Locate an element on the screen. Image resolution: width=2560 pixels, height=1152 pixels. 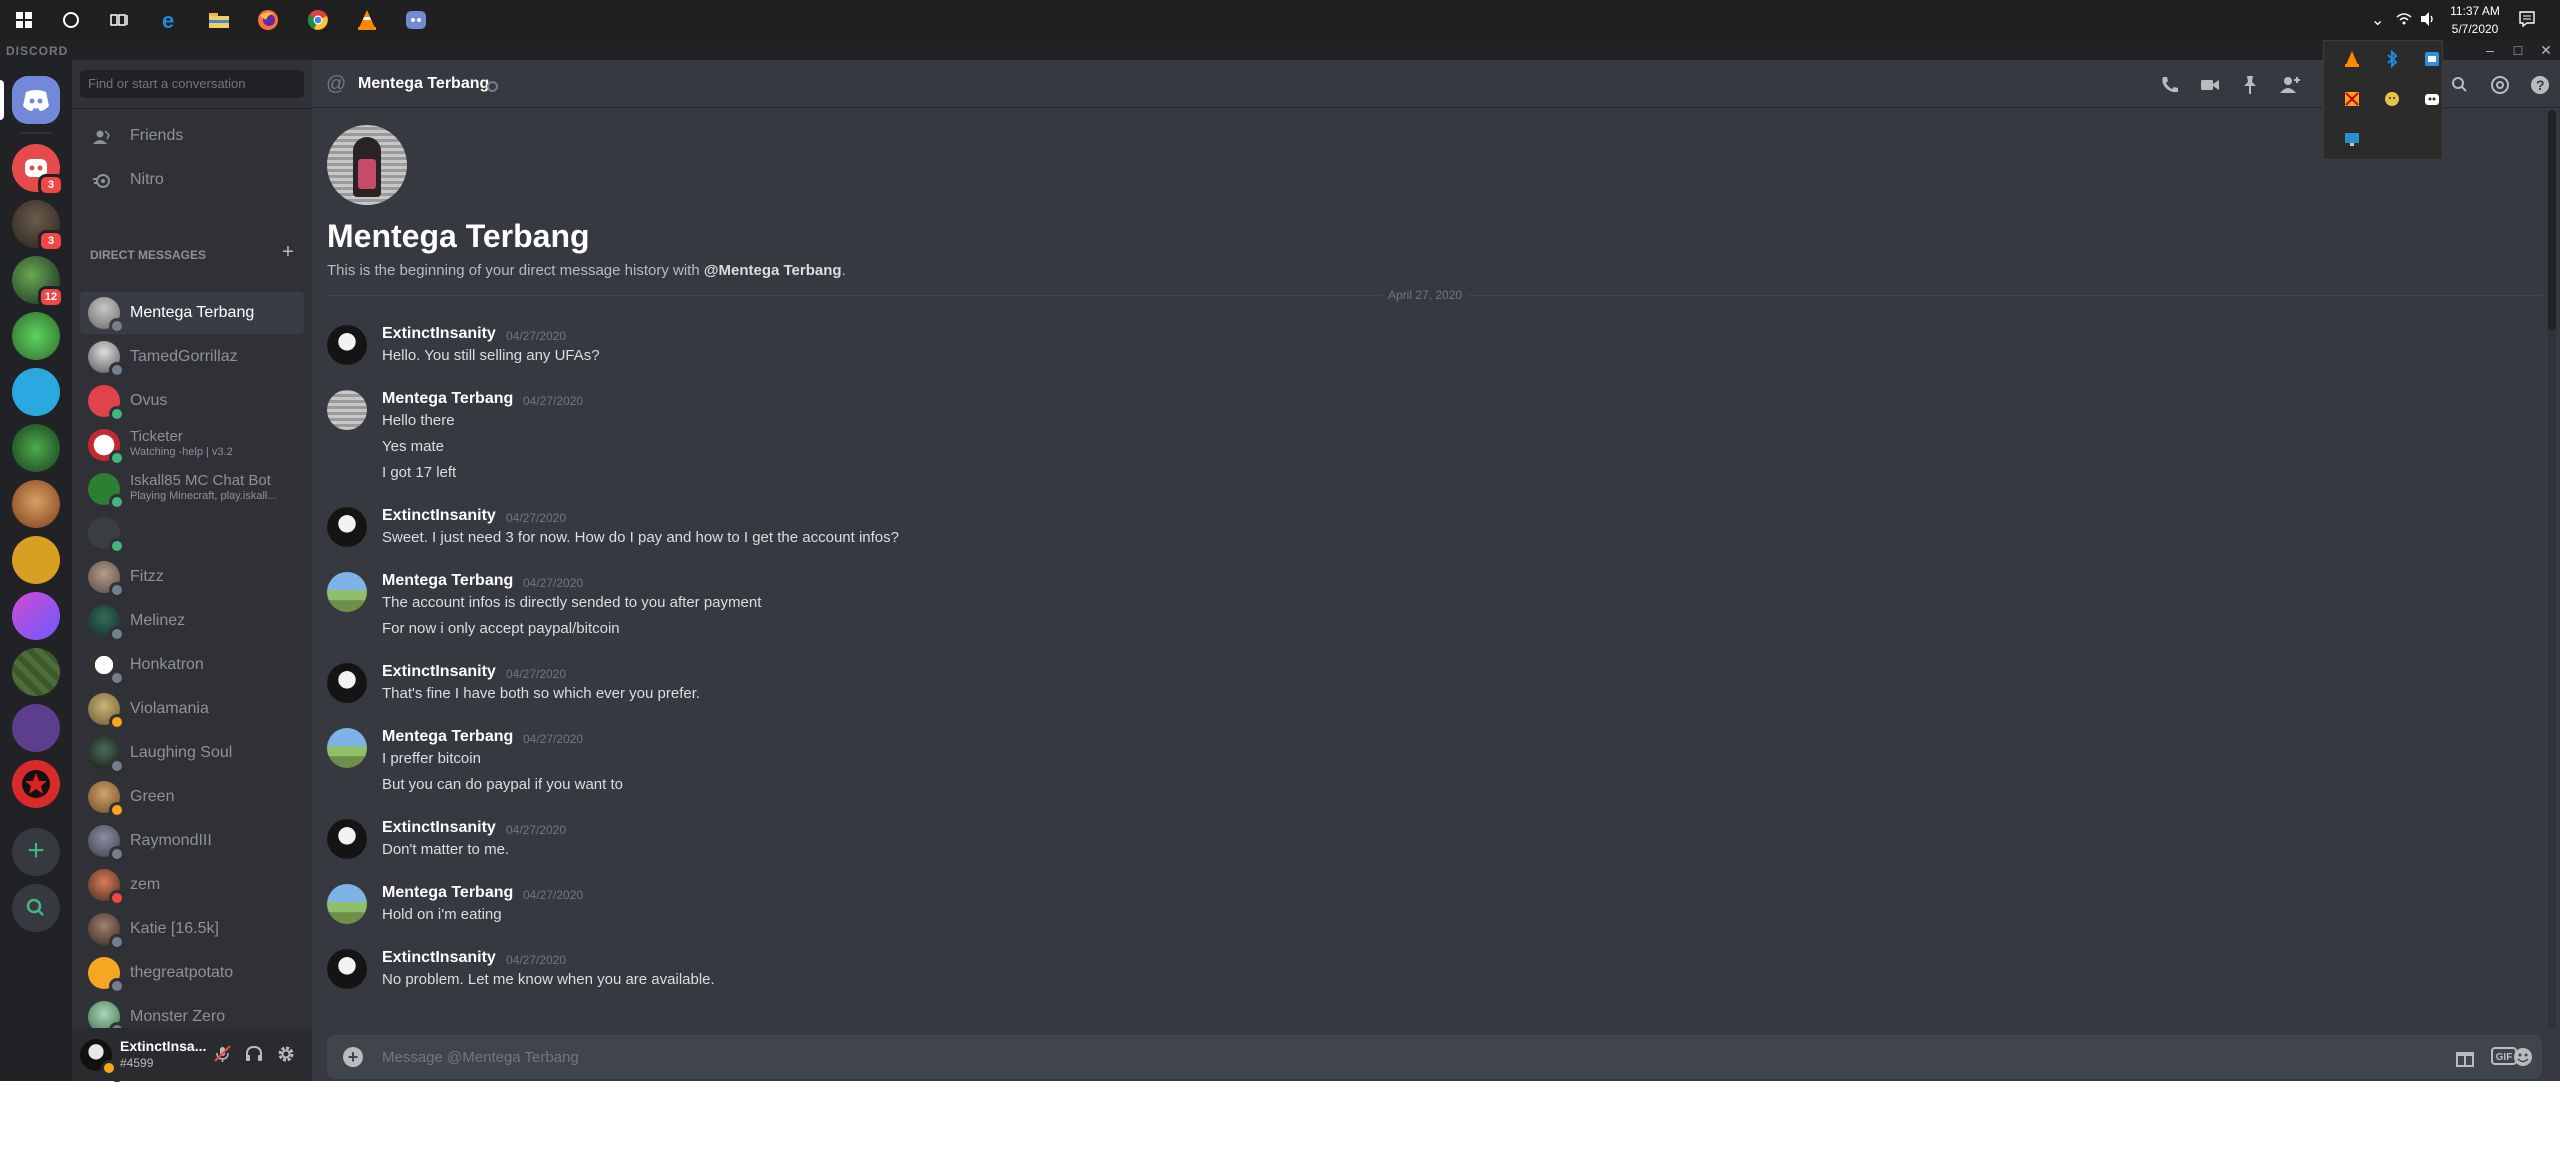
message-text: Hello. You still selling any UFAs? is located at coordinates (491, 355).